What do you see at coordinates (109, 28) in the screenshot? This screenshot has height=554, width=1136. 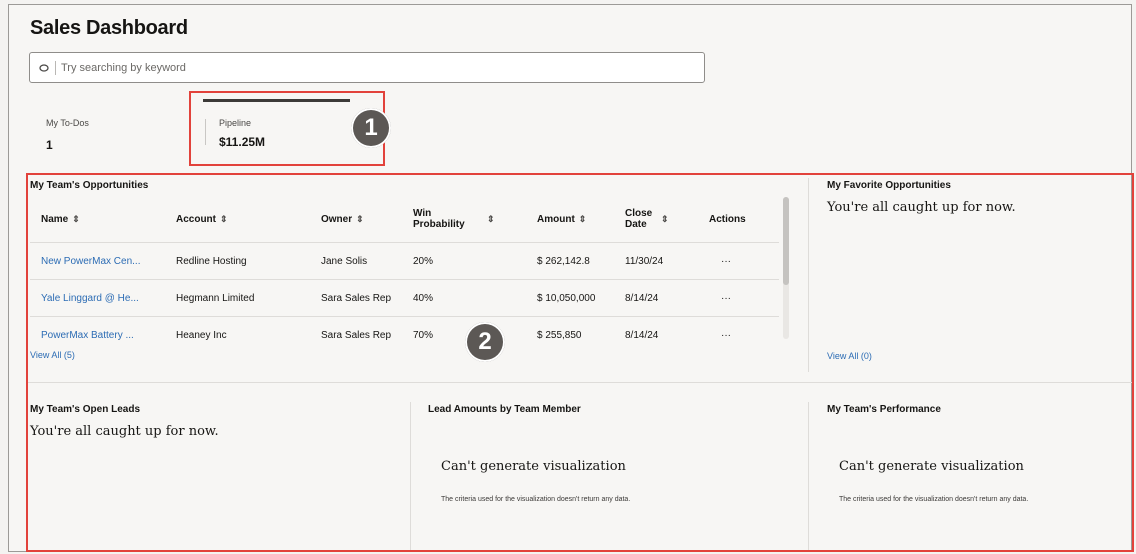 I see `page-title: Sales Dashboard` at bounding box center [109, 28].